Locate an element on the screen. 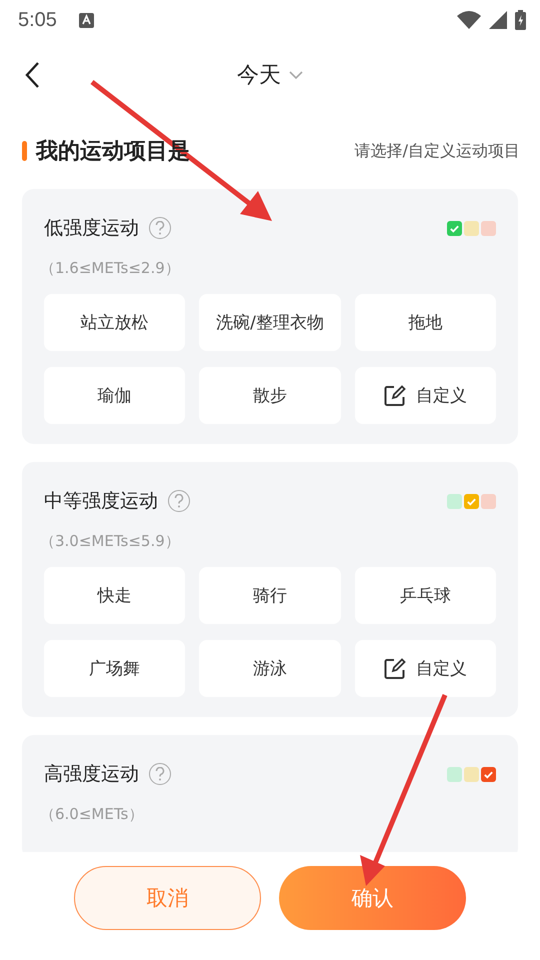 This screenshot has width=540, height=960. battery-icon is located at coordinates (520, 20).